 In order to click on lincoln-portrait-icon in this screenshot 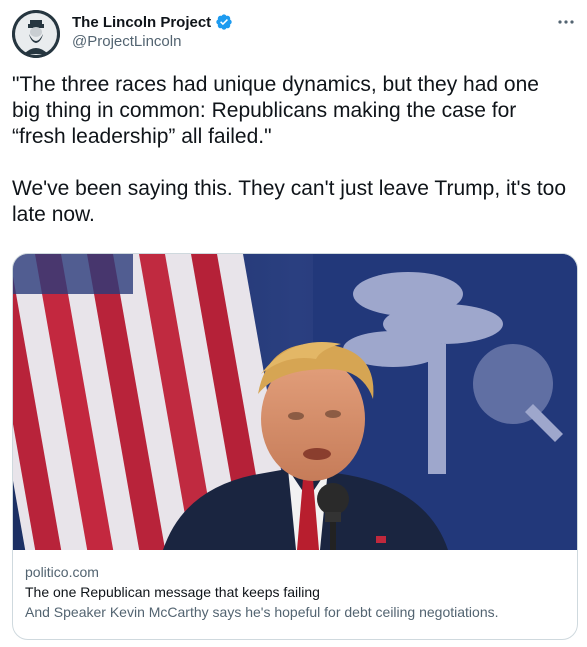, I will do `click(36, 34)`.